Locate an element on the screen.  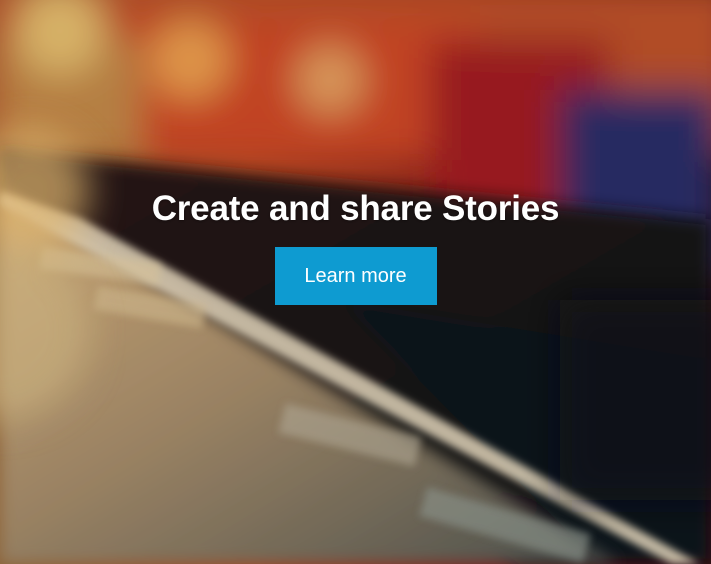
hero-title: Create and share Stories is located at coordinates (355, 208).